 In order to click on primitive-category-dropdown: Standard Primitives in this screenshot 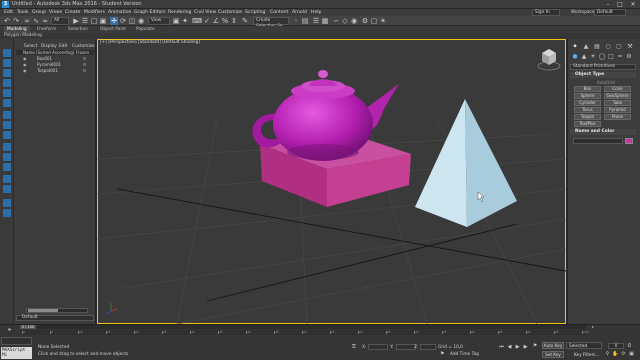, I will do `click(603, 67)`.